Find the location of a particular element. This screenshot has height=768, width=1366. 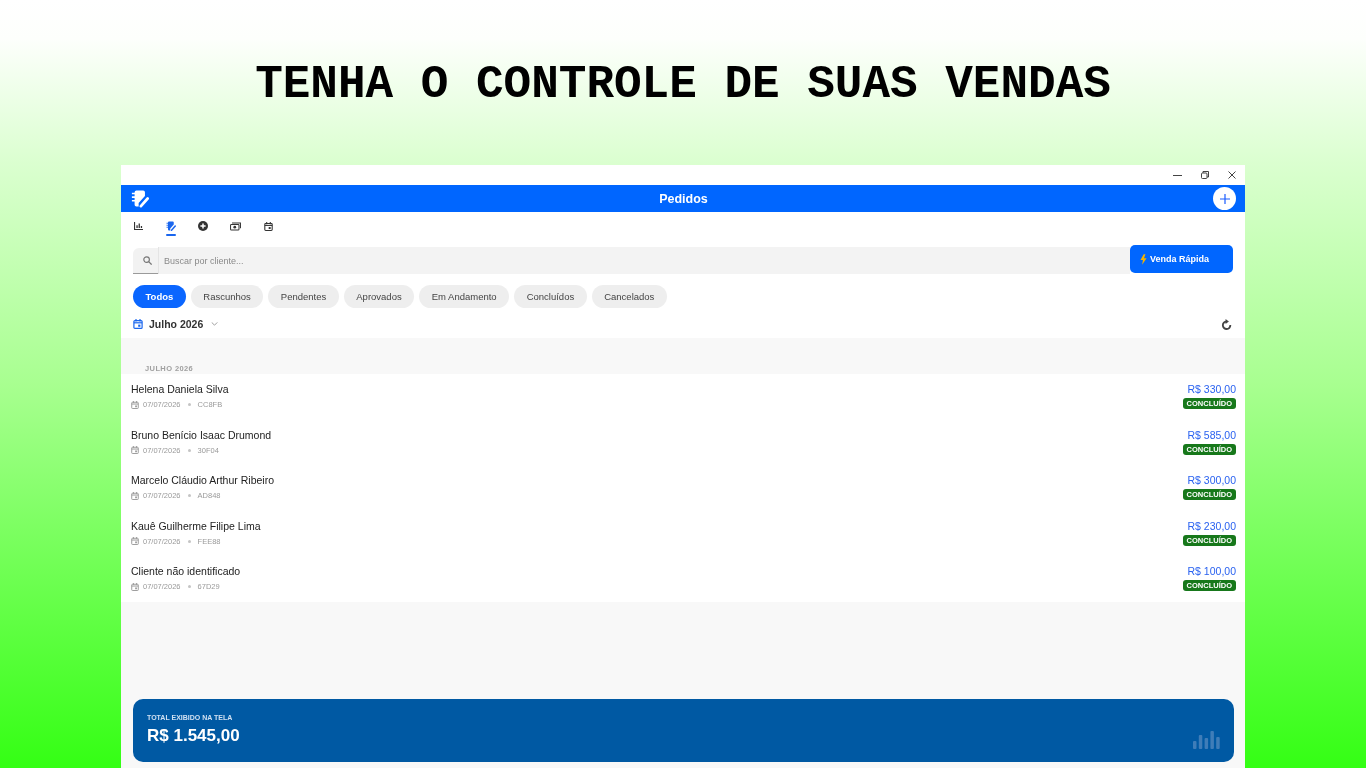

plus-icon is located at coordinates (1224, 198).